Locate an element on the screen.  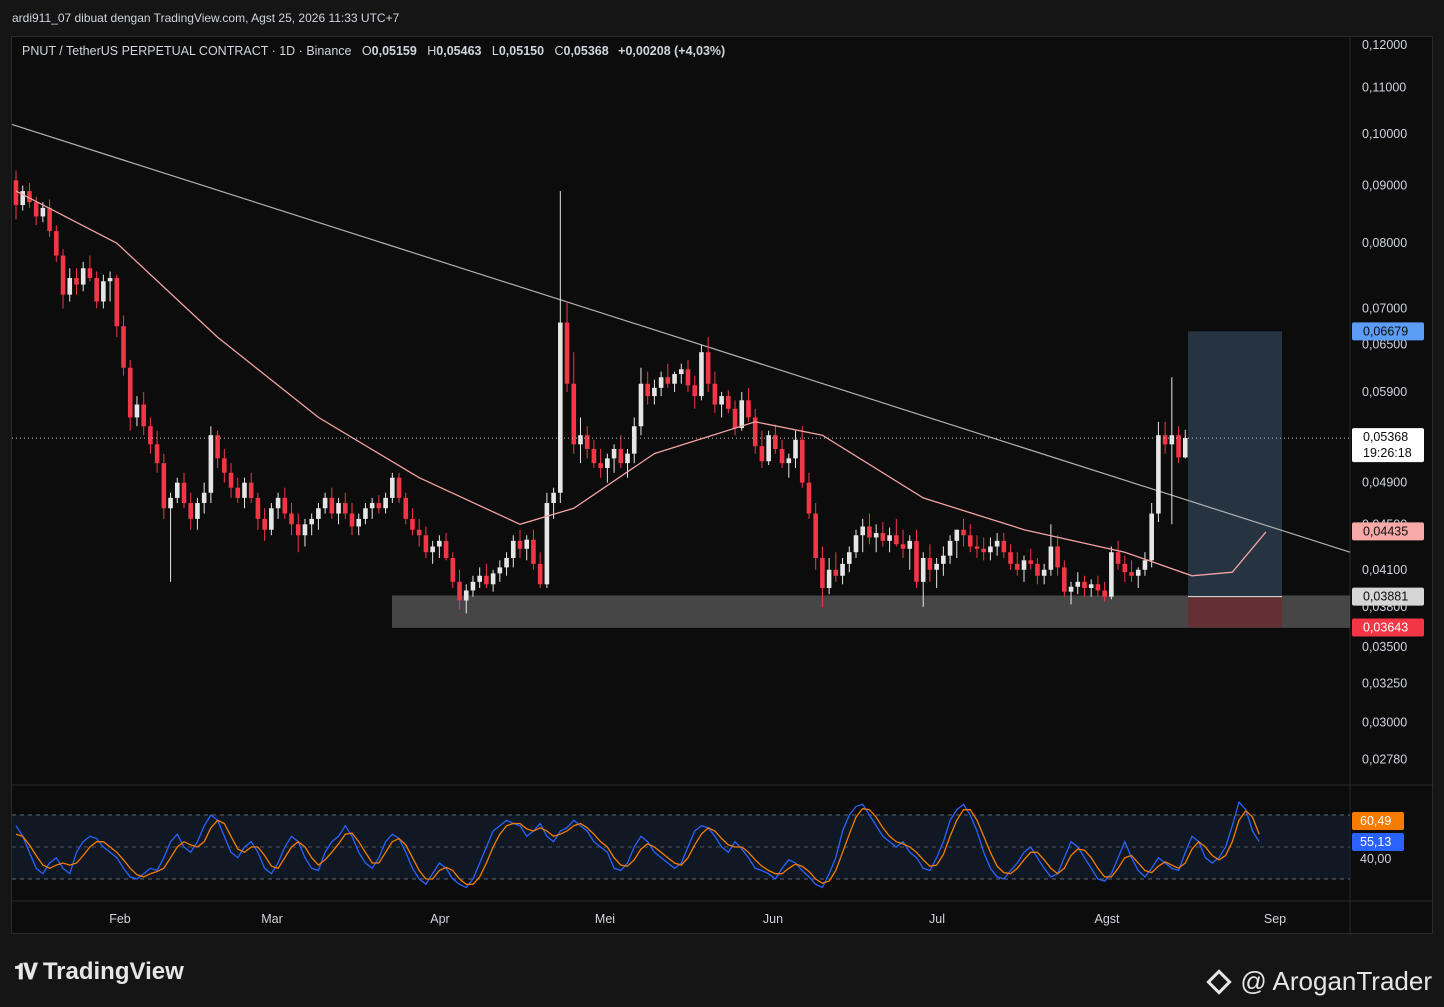
oscillator-axis-label: 40,00 is located at coordinates (1375, 859).